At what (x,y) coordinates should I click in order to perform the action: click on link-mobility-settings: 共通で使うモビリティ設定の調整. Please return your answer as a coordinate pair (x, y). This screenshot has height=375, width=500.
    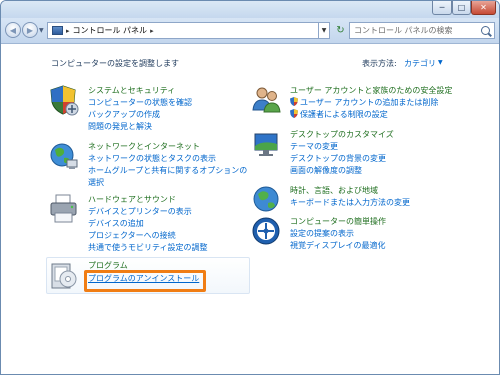
    Looking at the image, I should click on (148, 247).